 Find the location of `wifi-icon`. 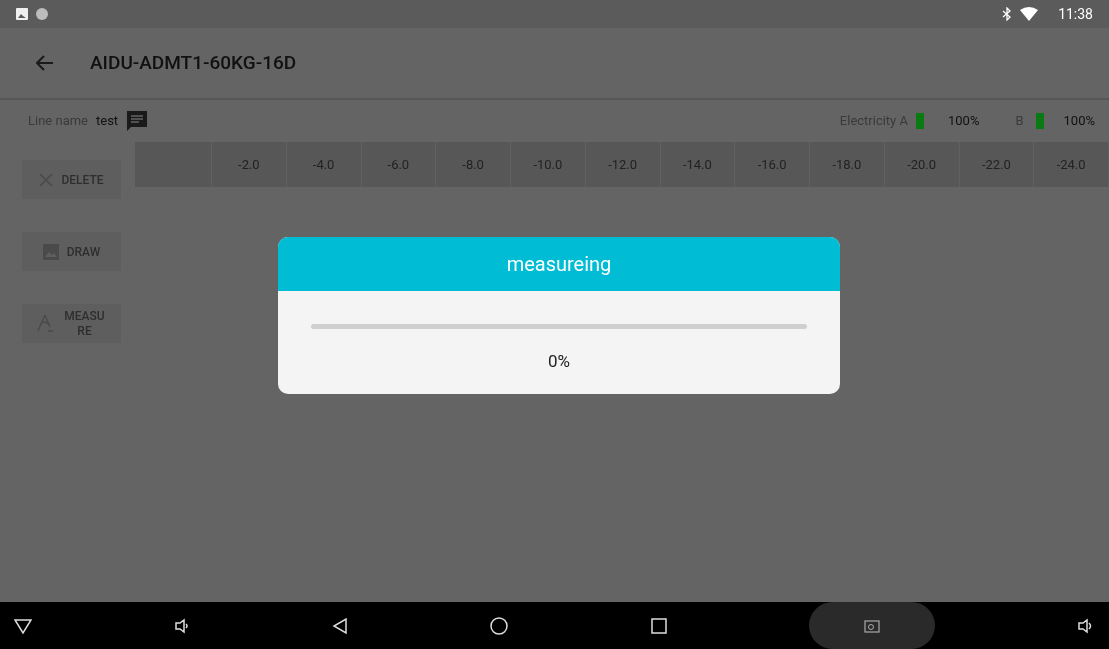

wifi-icon is located at coordinates (1029, 14).